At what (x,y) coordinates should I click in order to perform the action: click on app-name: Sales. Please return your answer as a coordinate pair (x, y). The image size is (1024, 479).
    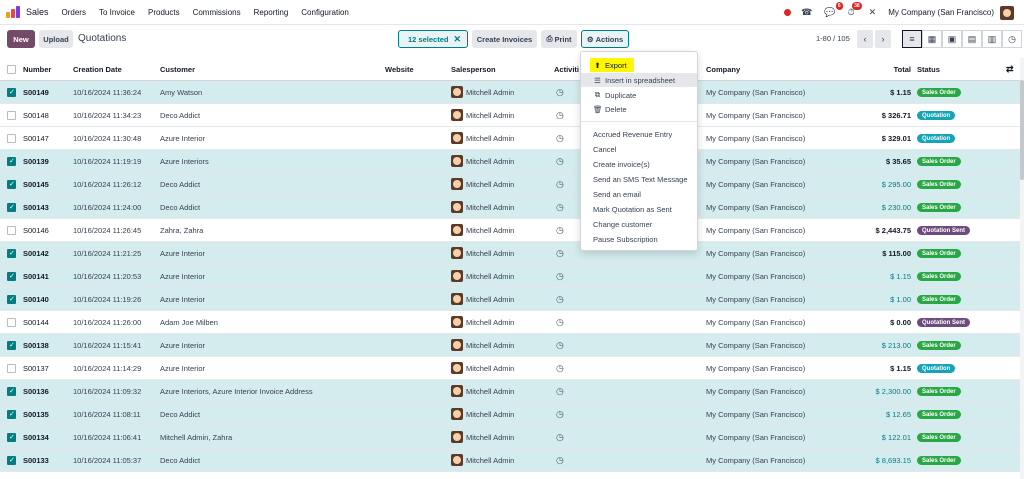
    Looking at the image, I should click on (37, 12).